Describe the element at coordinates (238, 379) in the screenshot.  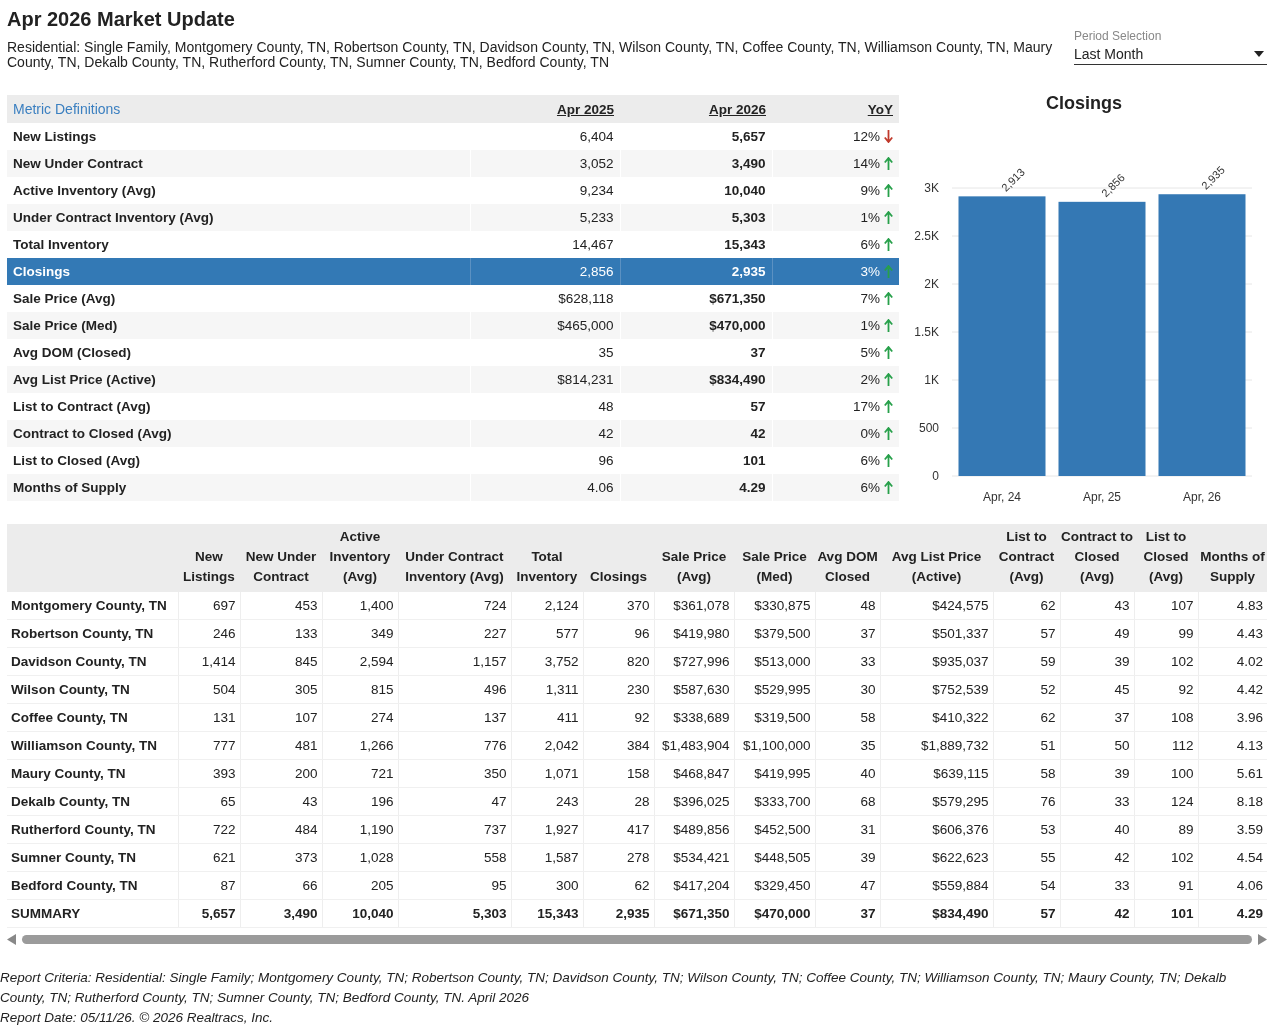
I see `metric-name: Avg List Price (Active)` at that location.